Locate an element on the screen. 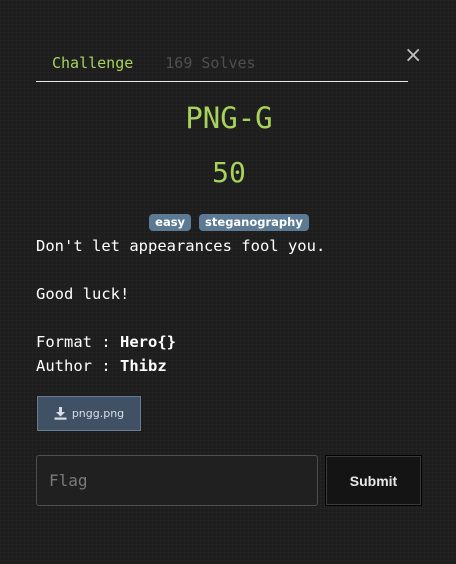 The image size is (456, 564). tab-solves: 169 Solves is located at coordinates (210, 65).